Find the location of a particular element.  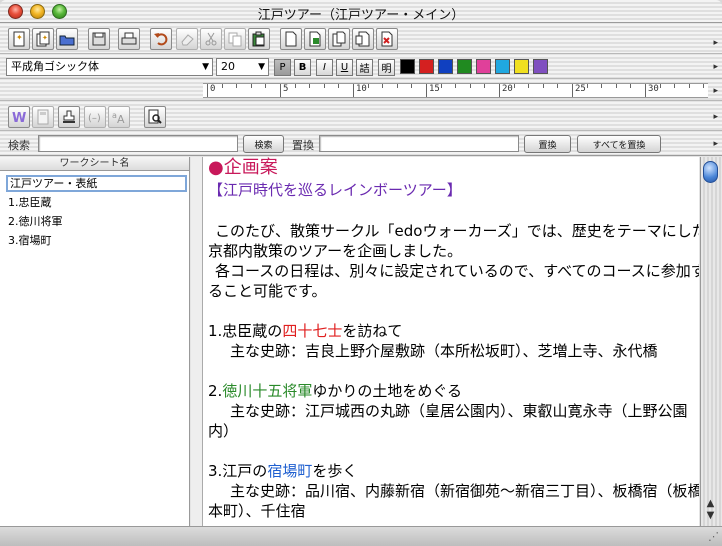

calculator-icon is located at coordinates (43, 117).